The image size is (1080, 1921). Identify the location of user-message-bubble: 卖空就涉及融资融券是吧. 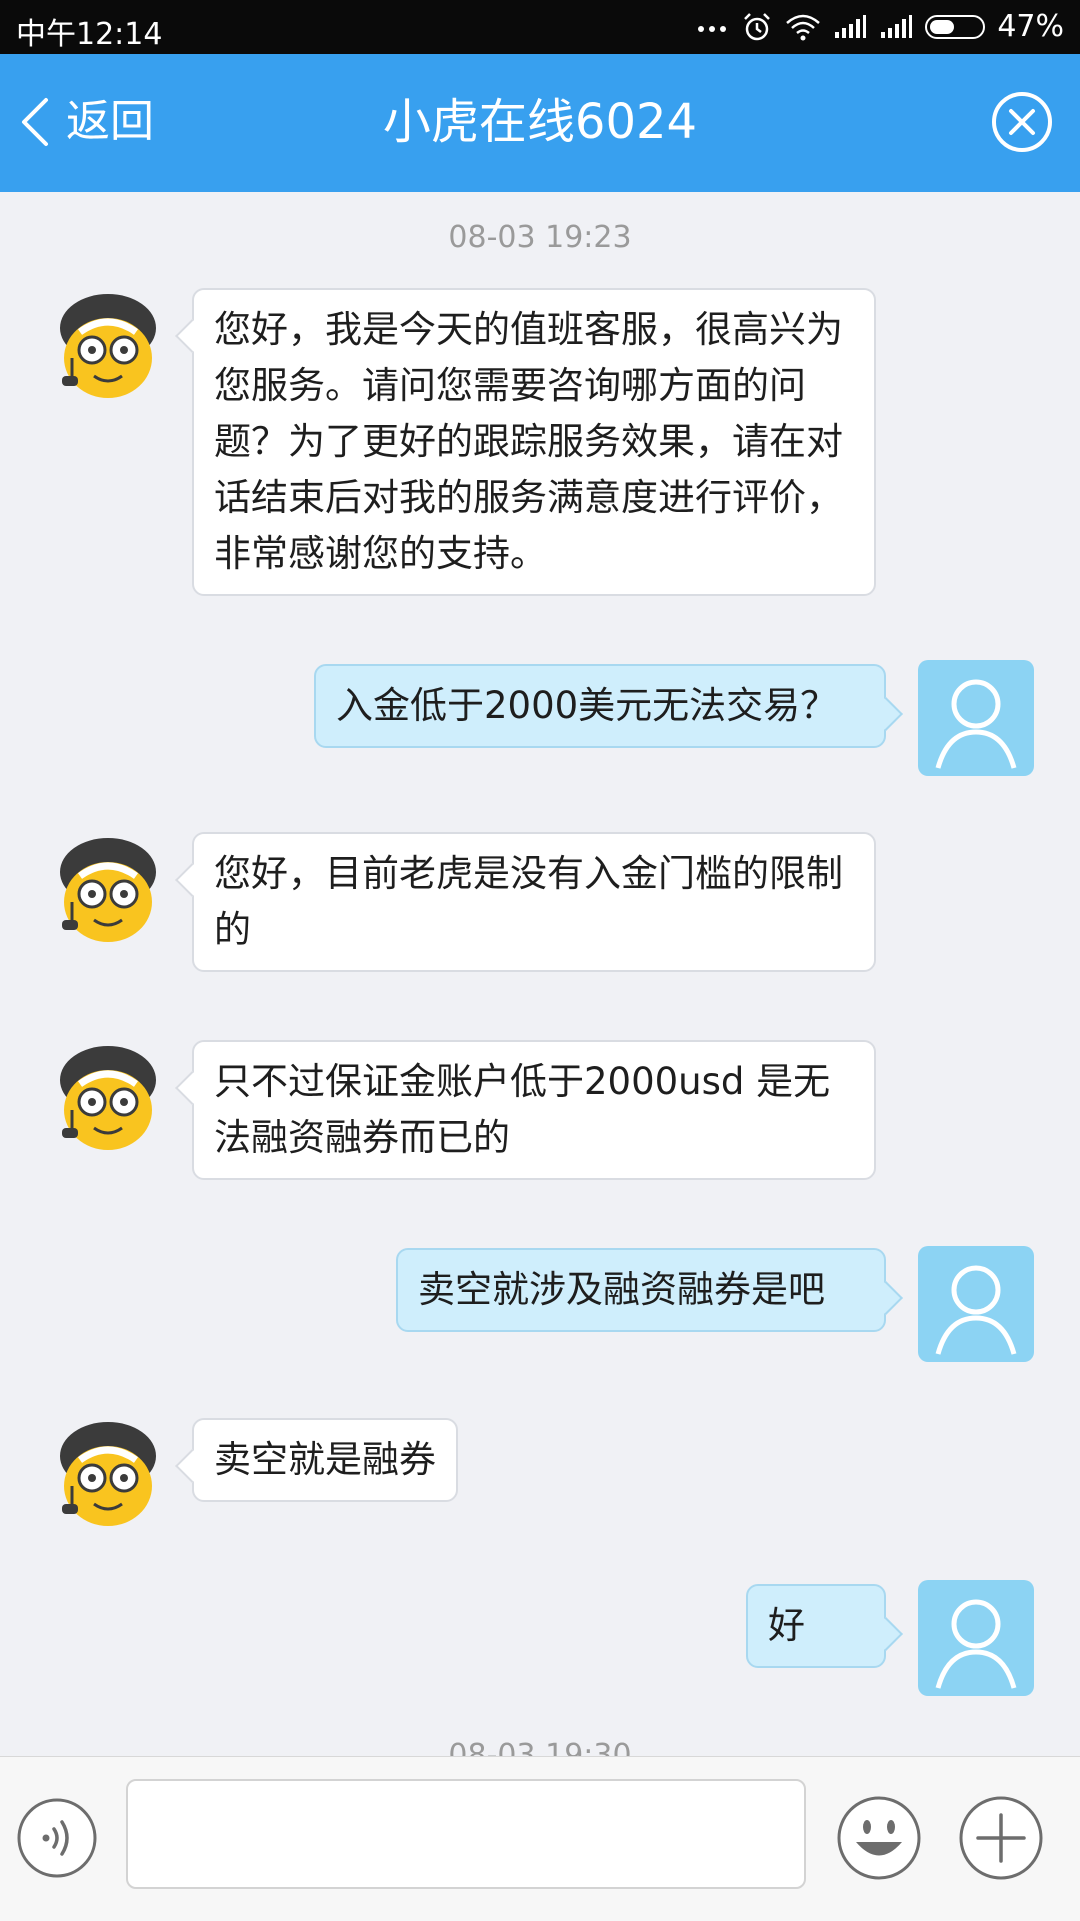
(641, 1290).